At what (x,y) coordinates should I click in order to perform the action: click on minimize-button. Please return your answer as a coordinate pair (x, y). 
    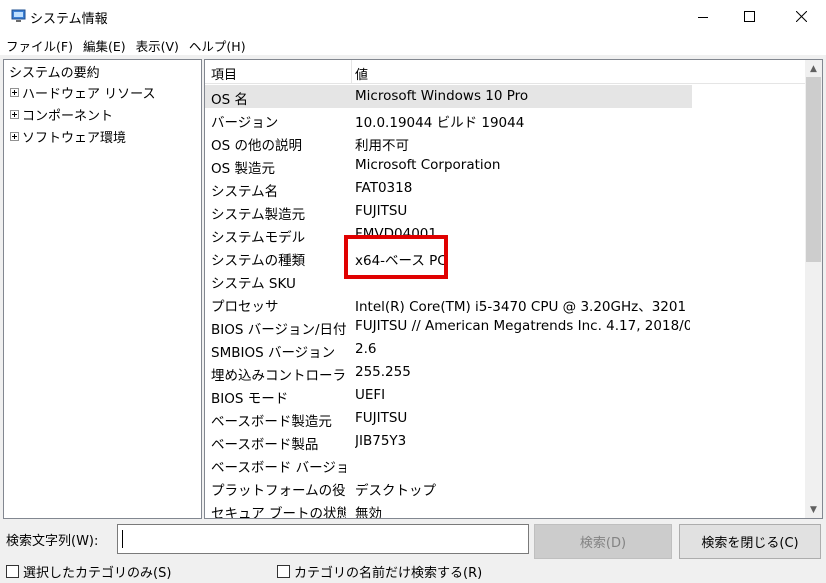
    Looking at the image, I should click on (703, 16).